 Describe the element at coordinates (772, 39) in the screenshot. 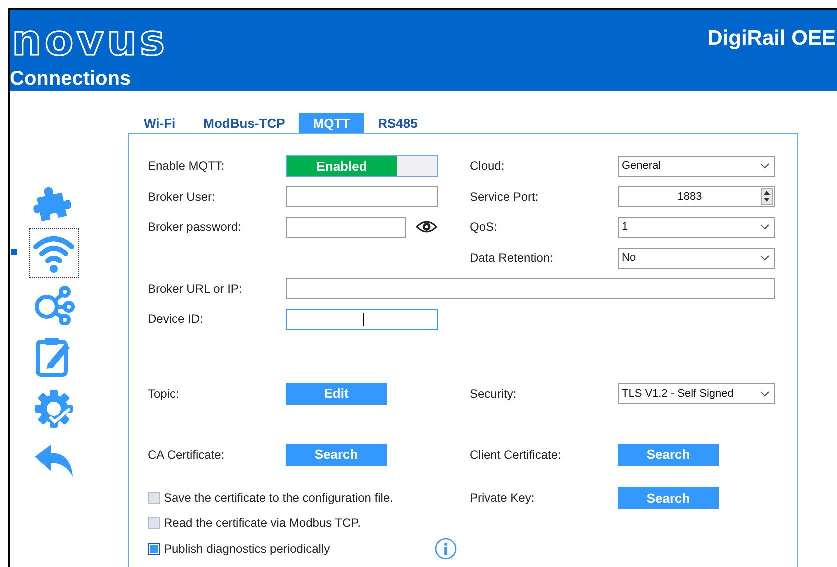

I see `product-title: DigiRail OEE` at that location.